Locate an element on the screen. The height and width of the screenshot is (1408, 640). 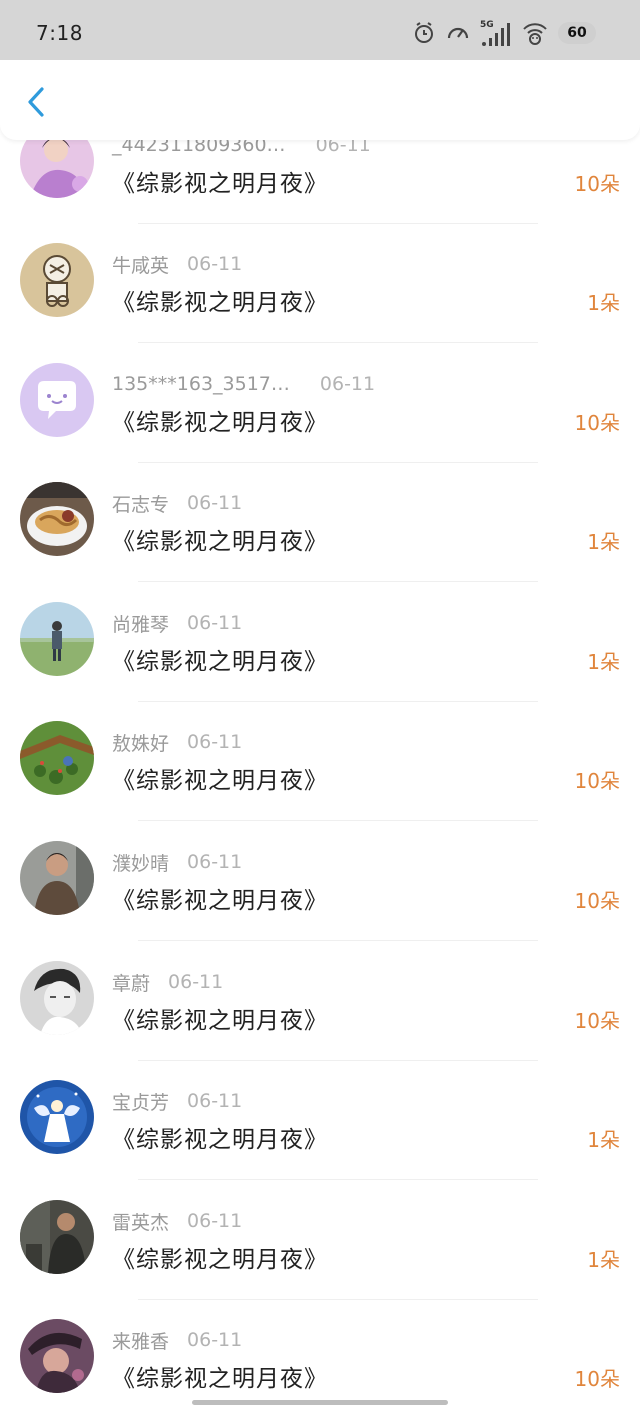
list-item: _442311809360… 06-11 《综影视之明月夜》 10朵 is located at coordinates (320, 184).